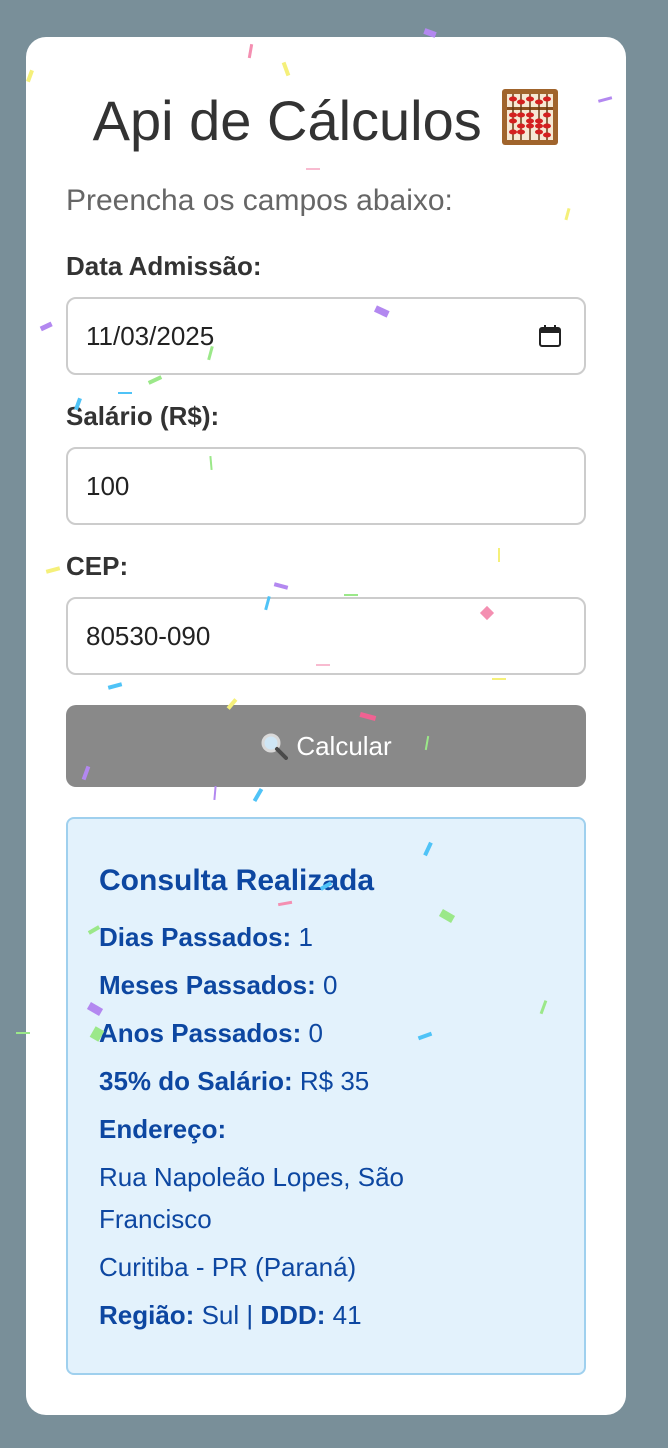 Image resolution: width=668 pixels, height=1448 pixels. I want to click on days-passed-label: Dias Passados:, so click(195, 937).